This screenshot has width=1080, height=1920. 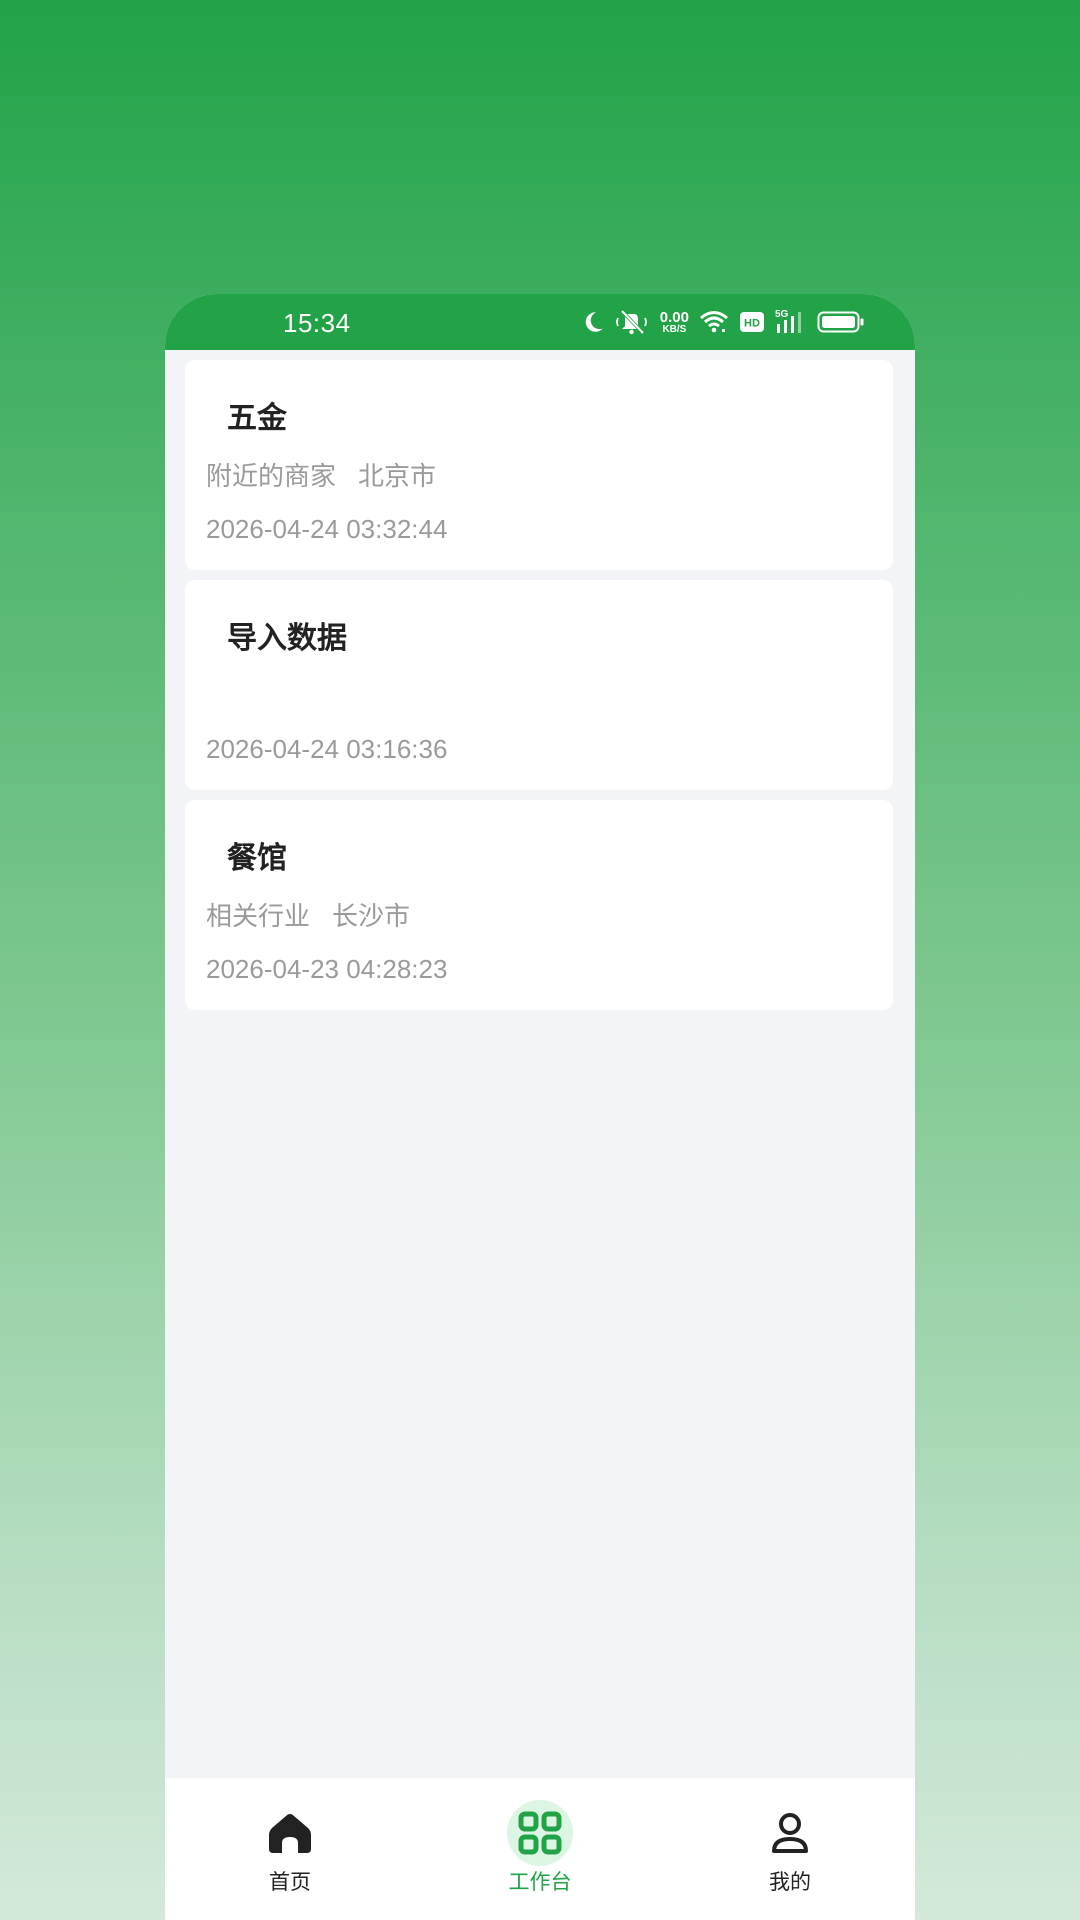 What do you see at coordinates (257, 418) in the screenshot?
I see `card-title: 五金` at bounding box center [257, 418].